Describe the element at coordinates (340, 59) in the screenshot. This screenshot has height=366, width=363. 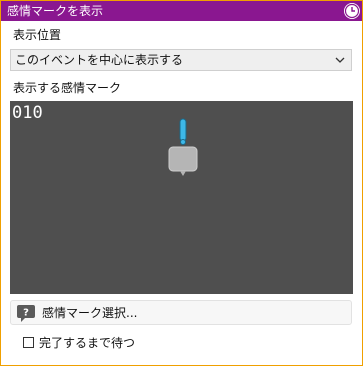
I see `chevron-down-icon` at that location.